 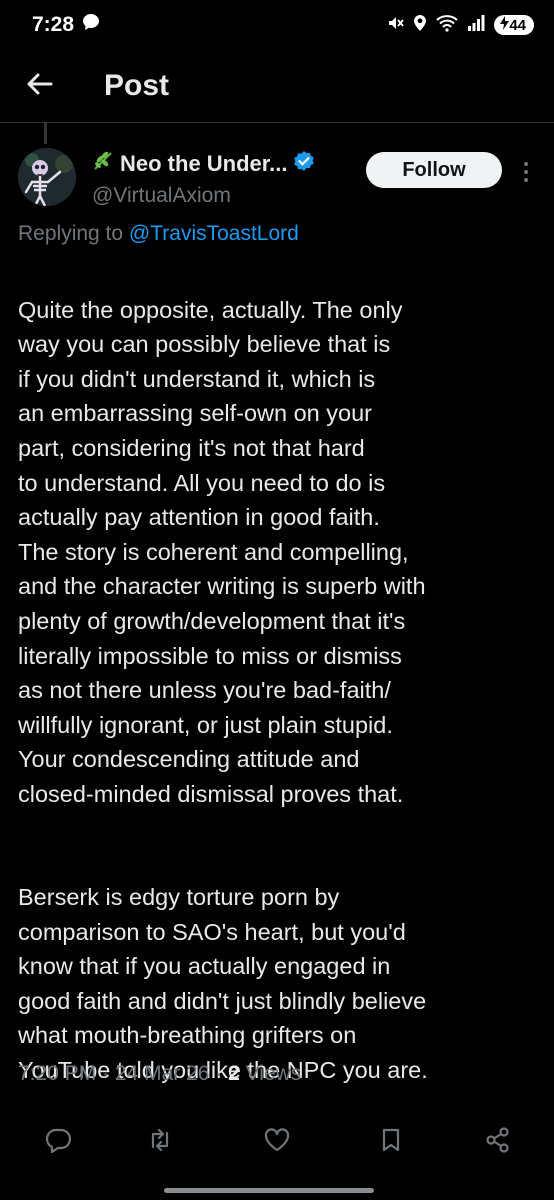 What do you see at coordinates (45, 133) in the screenshot?
I see `thread-connector` at bounding box center [45, 133].